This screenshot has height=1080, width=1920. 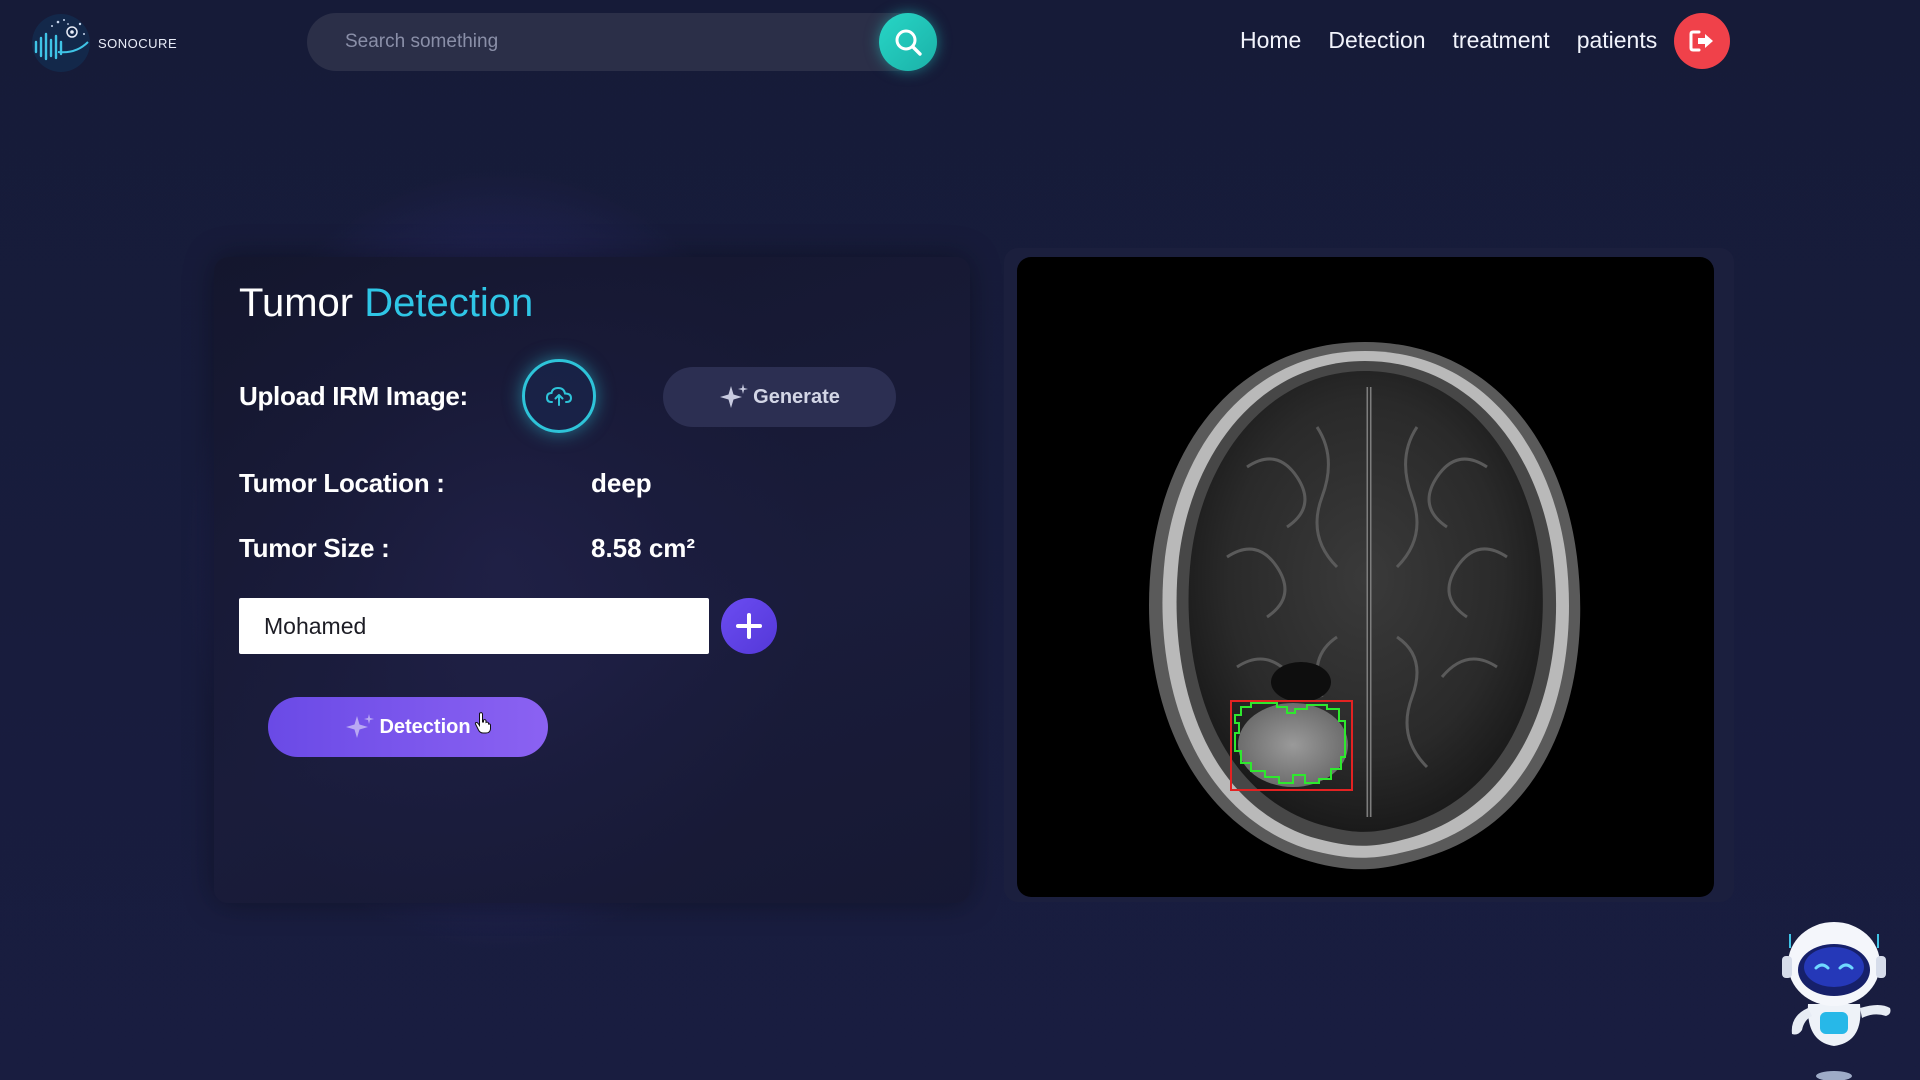 I want to click on detection-button: Detection, so click(x=408, y=727).